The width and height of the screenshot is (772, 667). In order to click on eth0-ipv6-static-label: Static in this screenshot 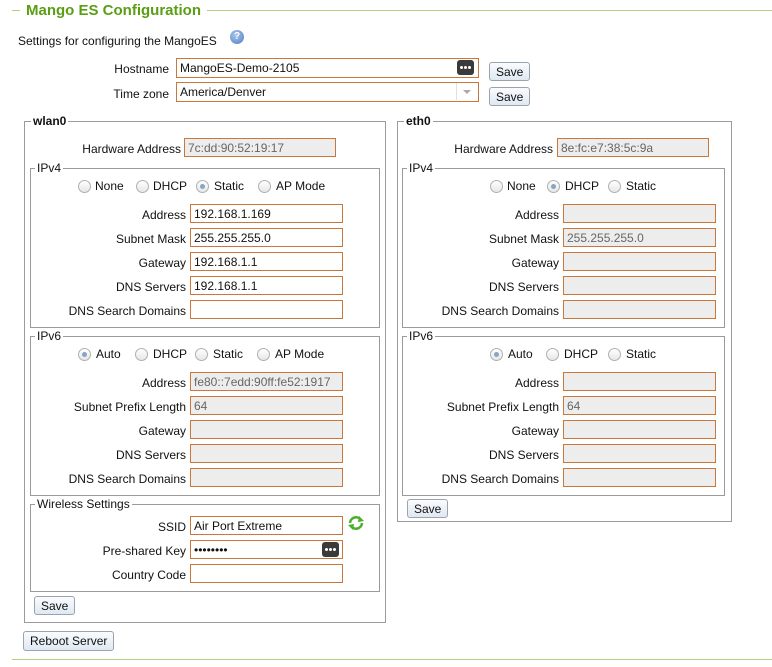, I will do `click(641, 354)`.